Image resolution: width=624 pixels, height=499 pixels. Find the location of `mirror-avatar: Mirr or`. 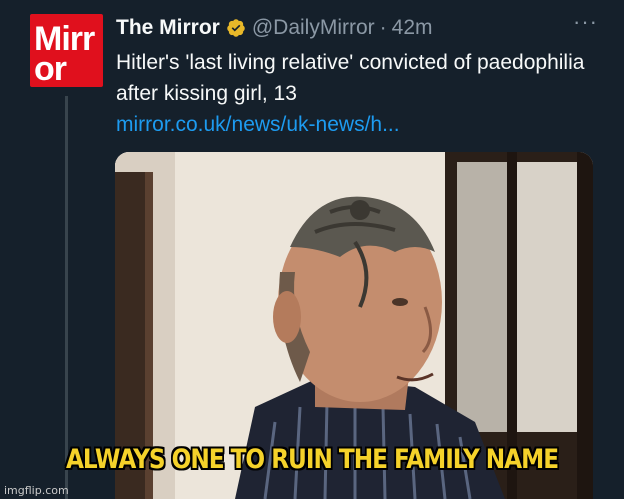

mirror-avatar: Mirr or is located at coordinates (66, 50).